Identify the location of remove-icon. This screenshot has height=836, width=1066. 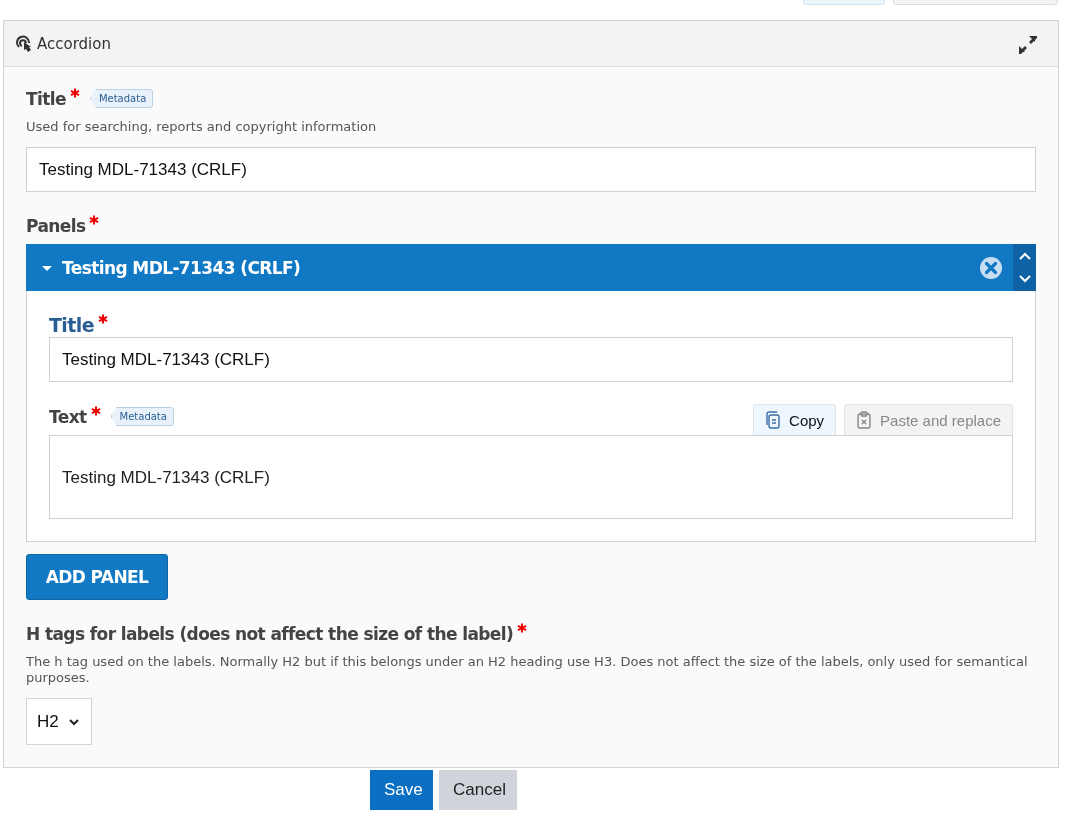
(991, 267).